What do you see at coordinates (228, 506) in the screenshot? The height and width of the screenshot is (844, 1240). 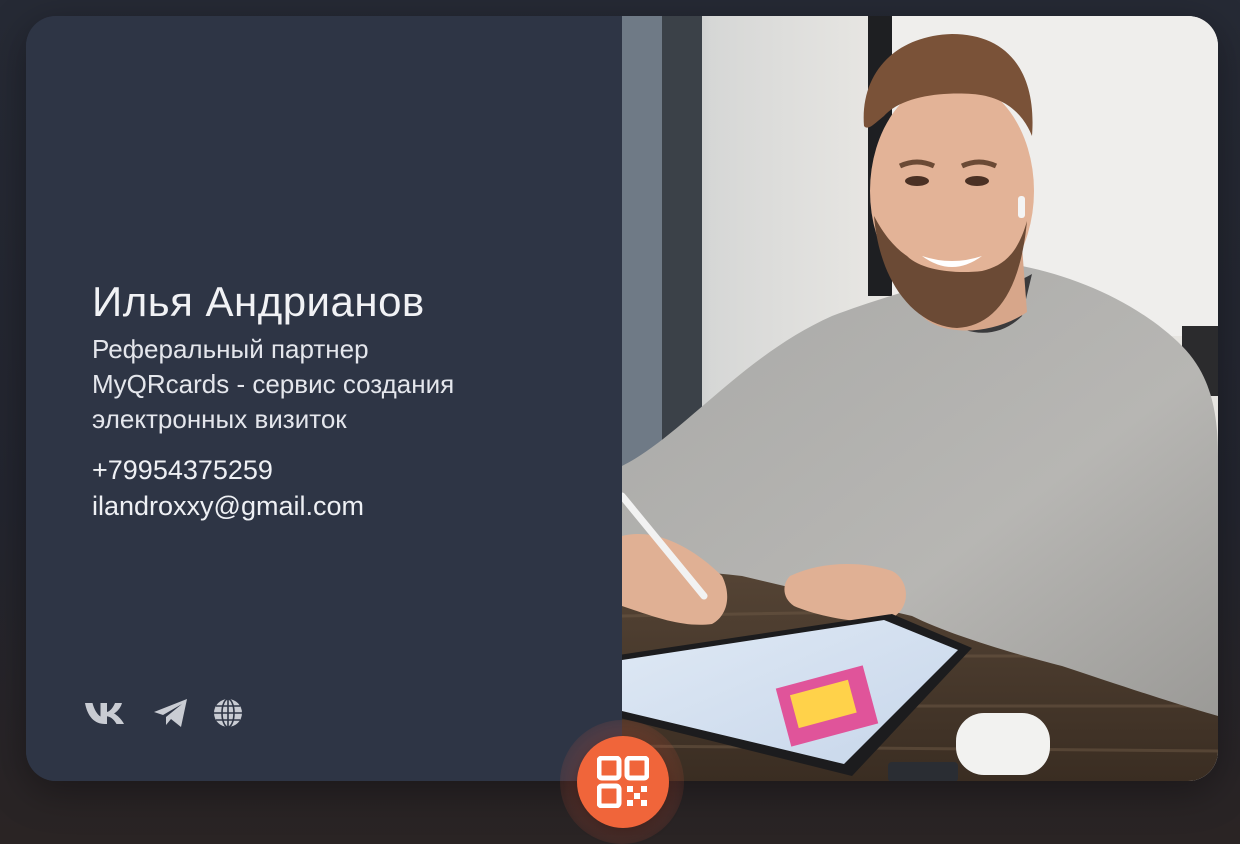 I see `email-link: ilandroxxy@gmail.com` at bounding box center [228, 506].